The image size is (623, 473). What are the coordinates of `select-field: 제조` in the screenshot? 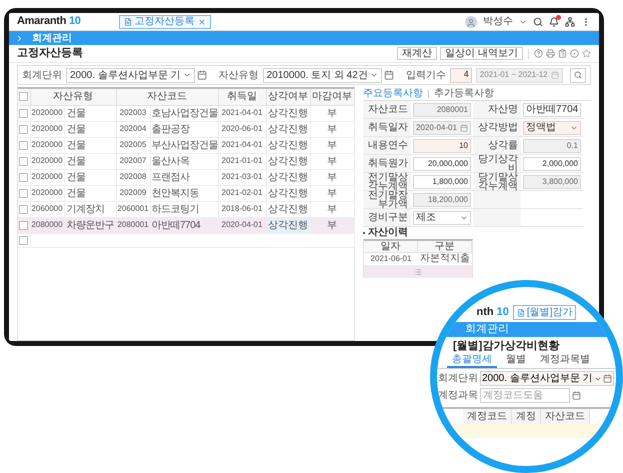 It's located at (442, 217).